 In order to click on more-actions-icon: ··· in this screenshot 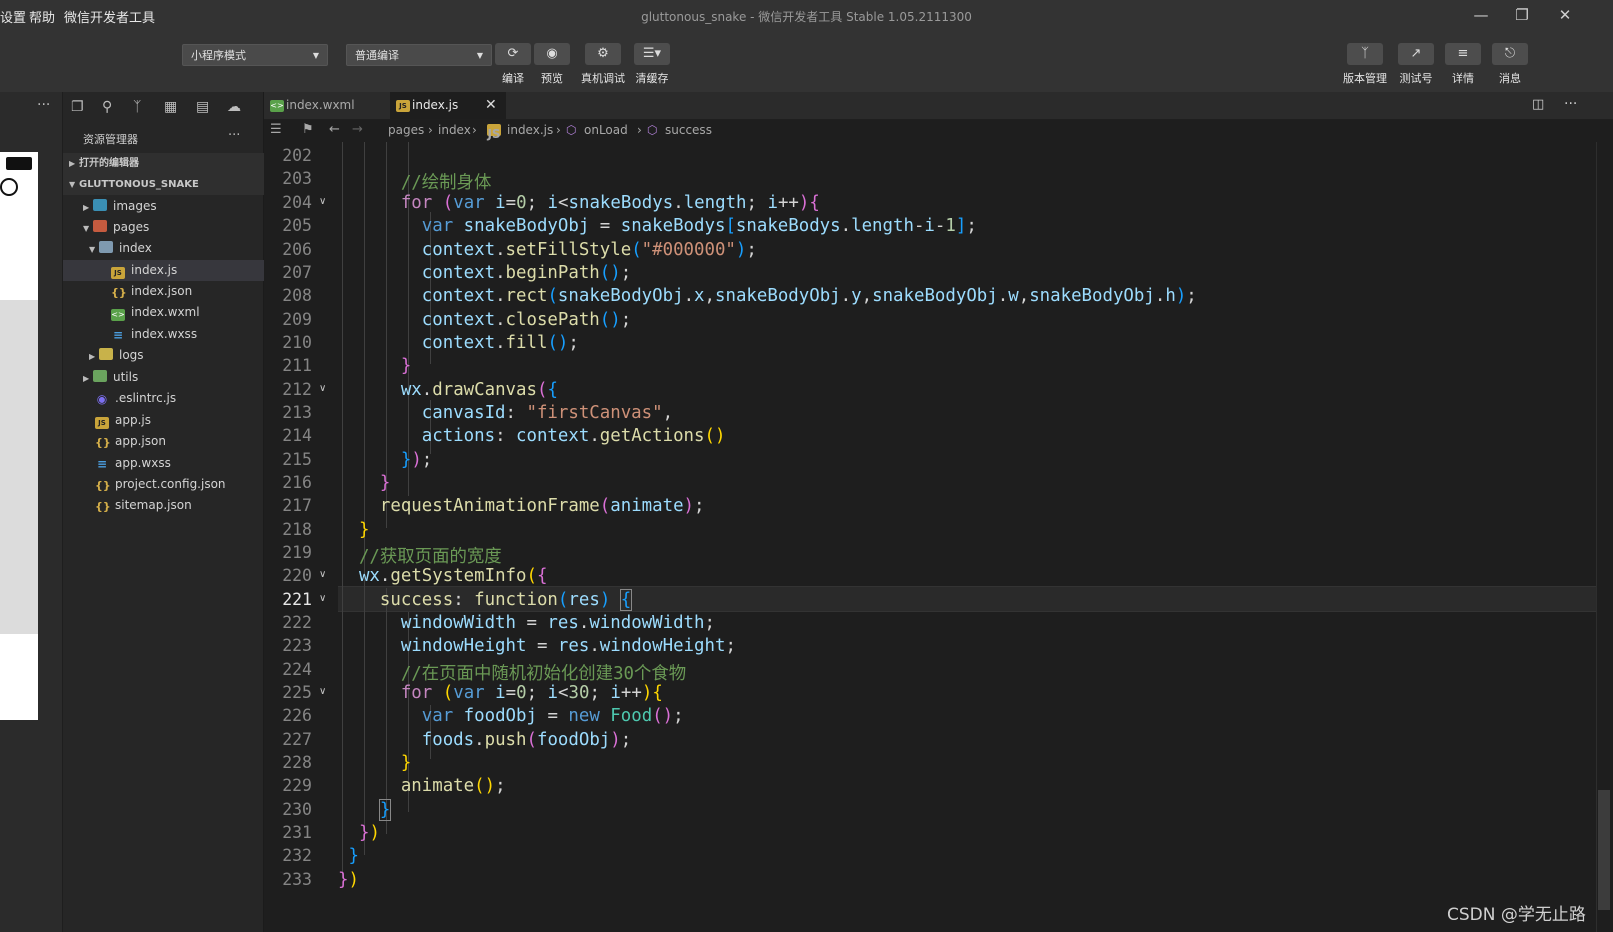, I will do `click(1570, 104)`.